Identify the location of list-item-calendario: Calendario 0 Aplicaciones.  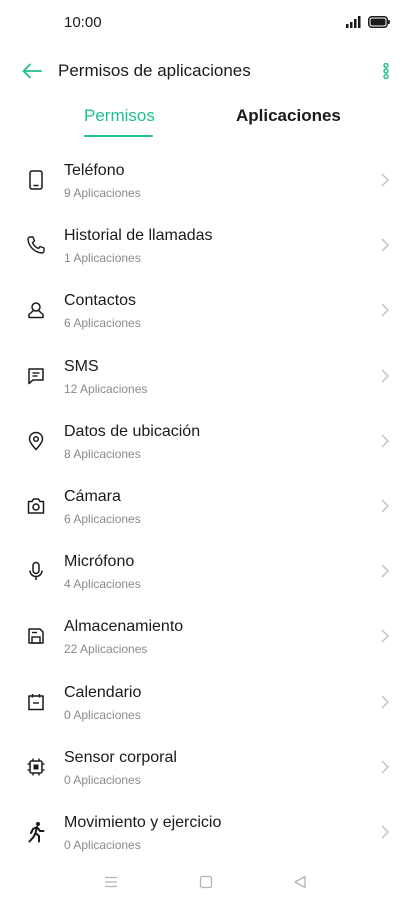
(206, 702).